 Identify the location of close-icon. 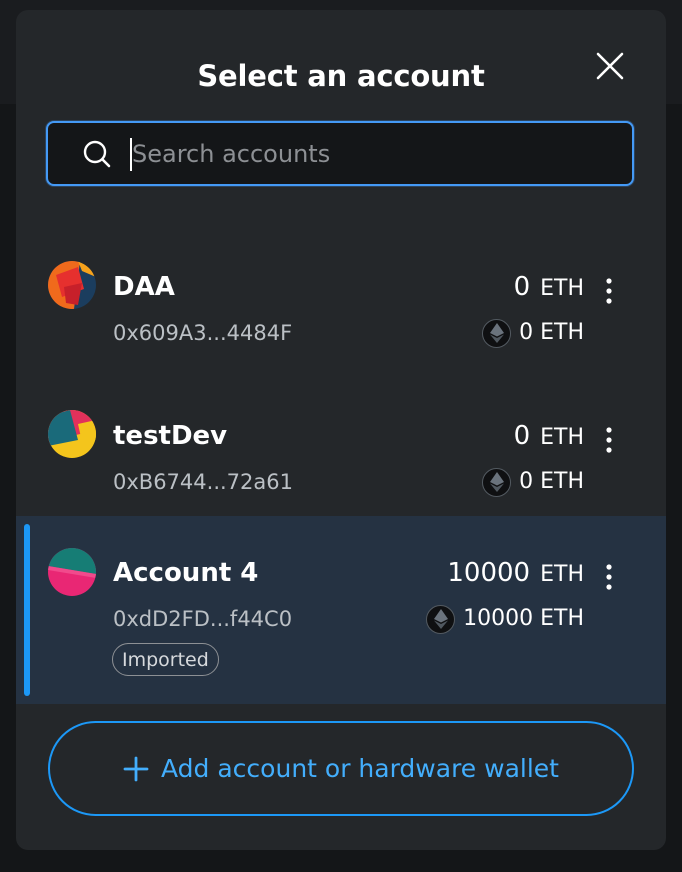
(610, 66).